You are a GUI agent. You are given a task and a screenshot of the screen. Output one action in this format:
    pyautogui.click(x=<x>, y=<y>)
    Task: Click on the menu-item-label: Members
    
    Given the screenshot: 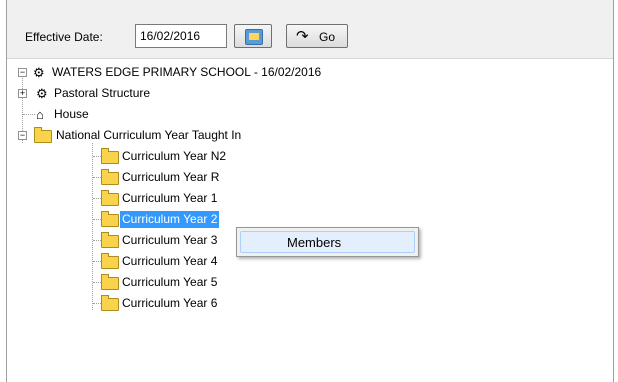 What is the action you would take?
    pyautogui.click(x=314, y=242)
    